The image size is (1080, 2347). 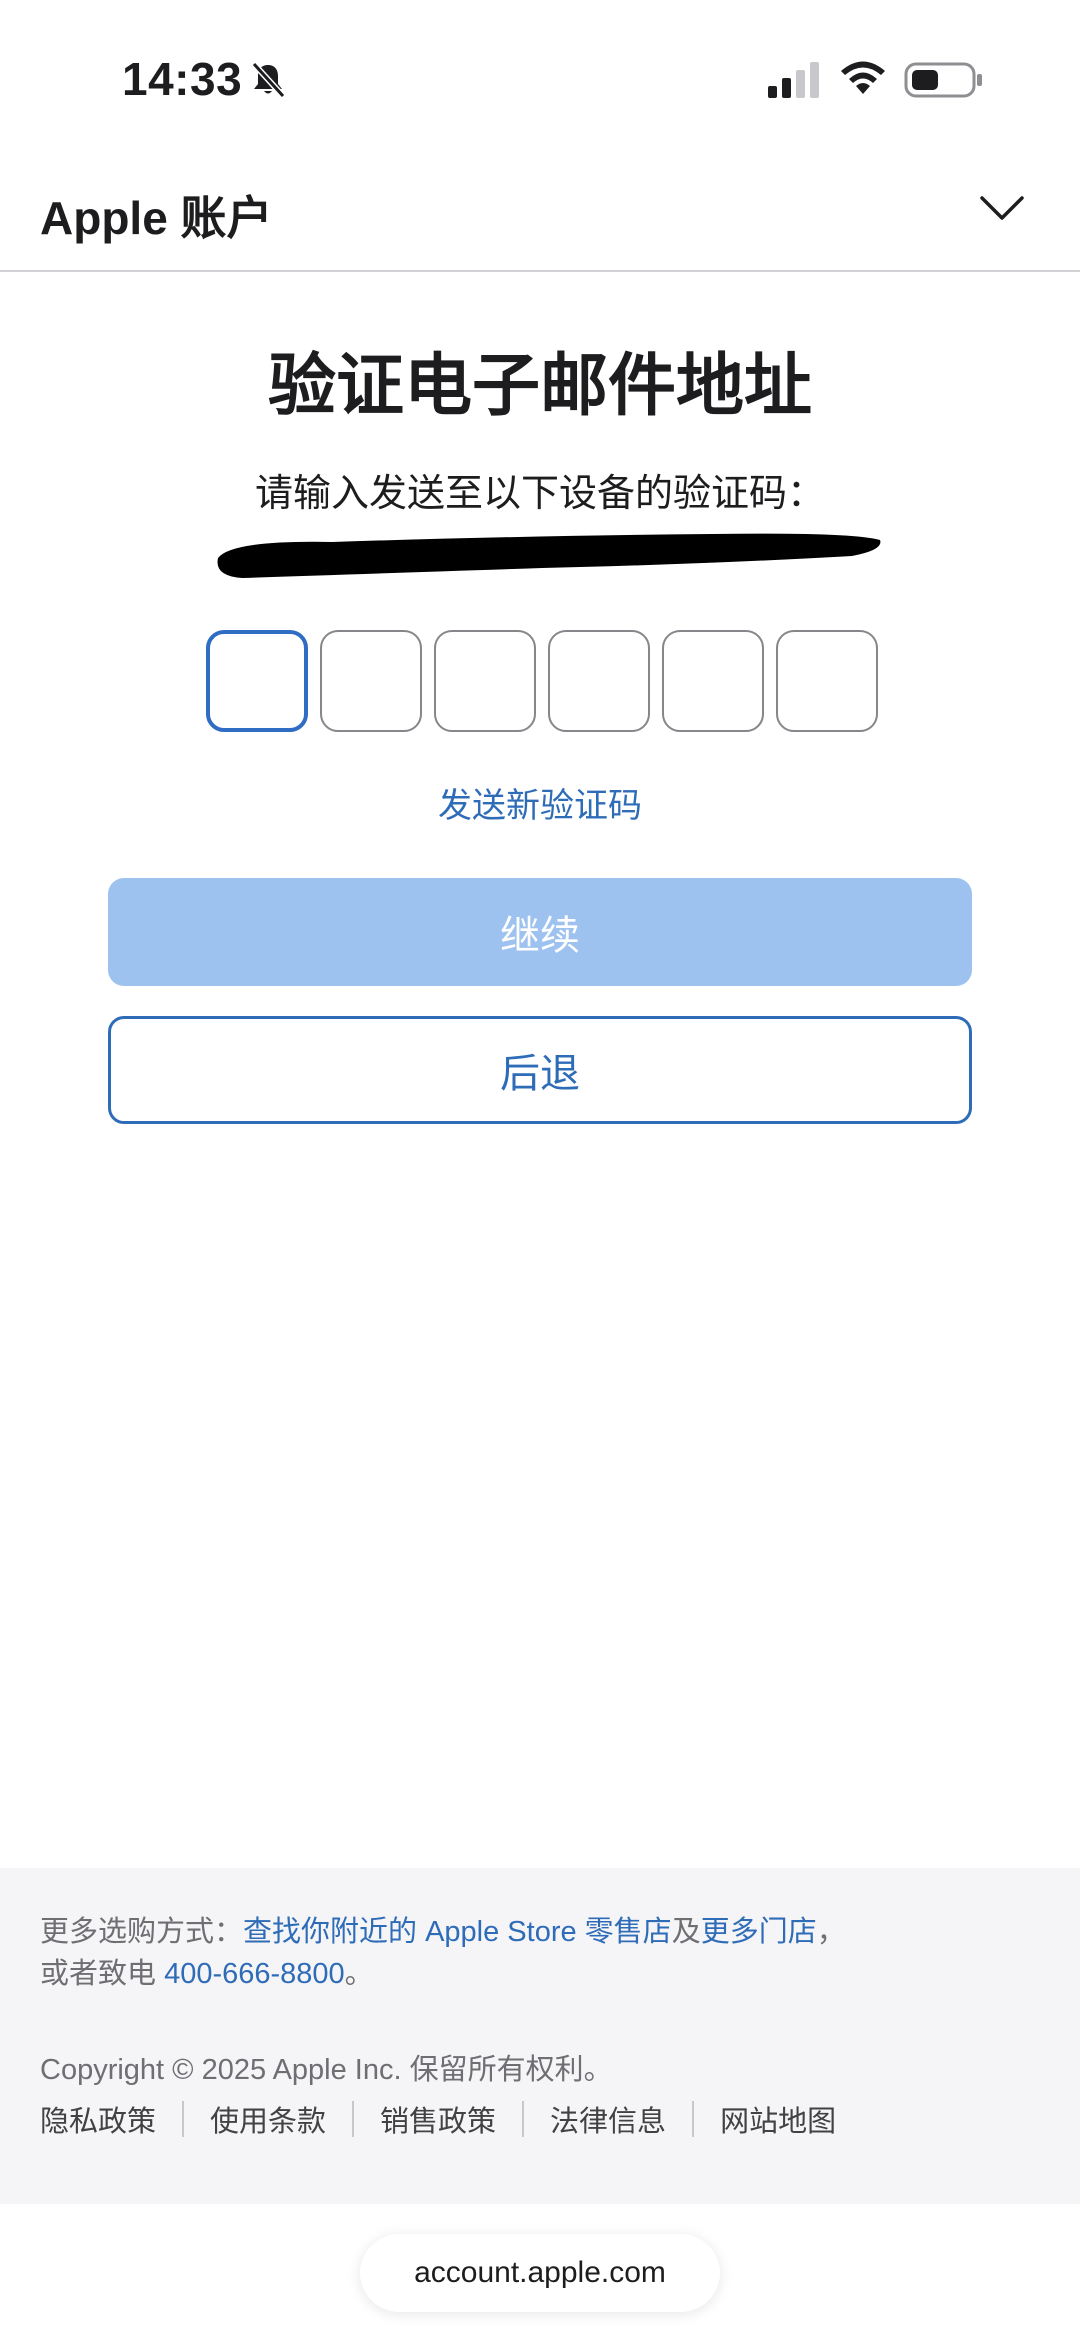 I want to click on call-prefix: 或者致电, so click(x=102, y=1974).